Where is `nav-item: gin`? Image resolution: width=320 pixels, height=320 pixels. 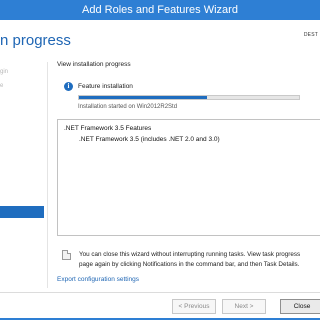 nav-item: gin is located at coordinates (22, 72).